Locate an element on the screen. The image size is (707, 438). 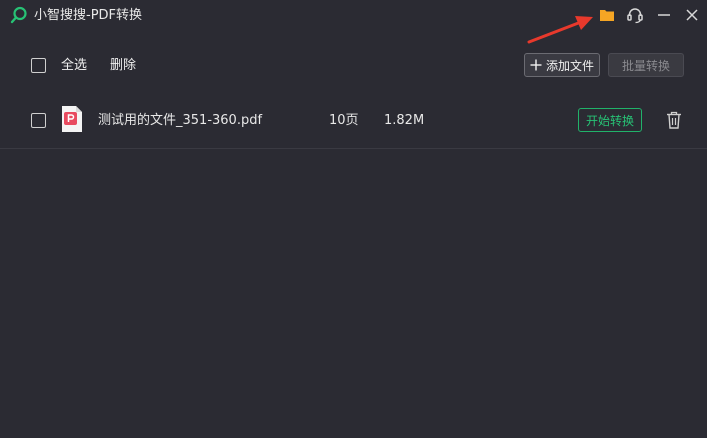
file-row-checkbox is located at coordinates (38, 120).